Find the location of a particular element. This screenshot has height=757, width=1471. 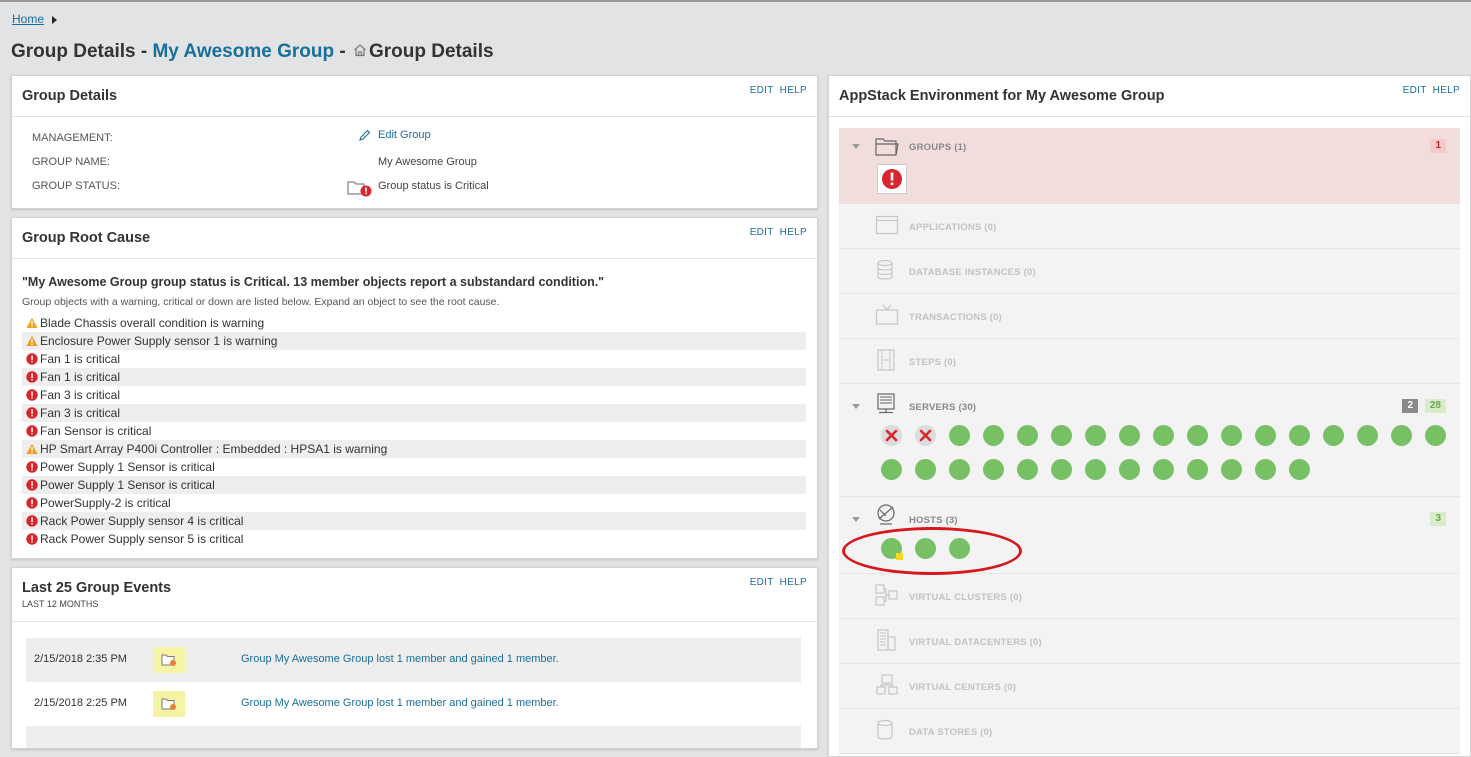

appstack-section-data-stores: DATA STORES (0) is located at coordinates (1149, 731).